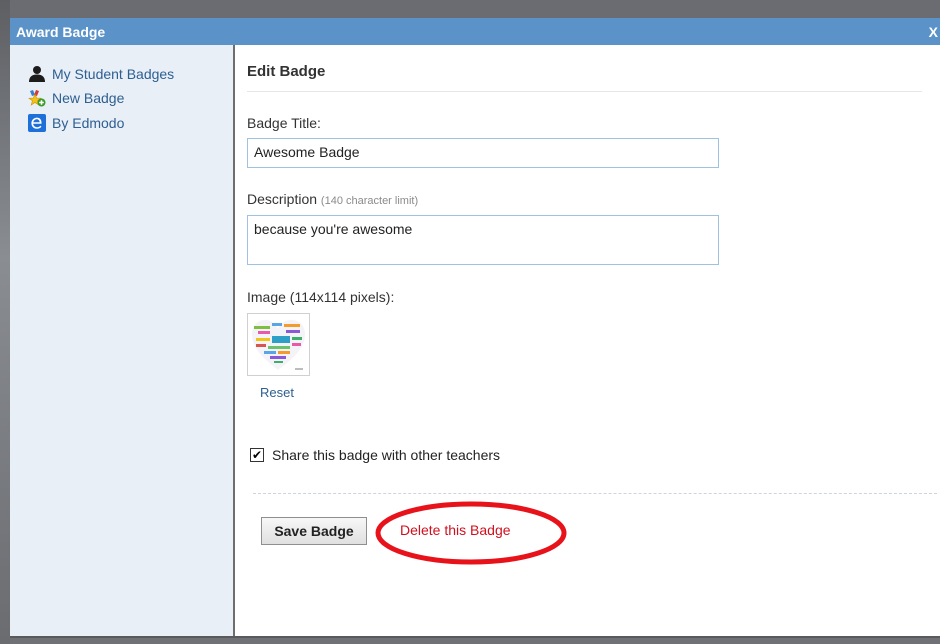 This screenshot has width=940, height=644. Describe the element at coordinates (284, 123) in the screenshot. I see `badge-title-label: Badge Title:` at that location.